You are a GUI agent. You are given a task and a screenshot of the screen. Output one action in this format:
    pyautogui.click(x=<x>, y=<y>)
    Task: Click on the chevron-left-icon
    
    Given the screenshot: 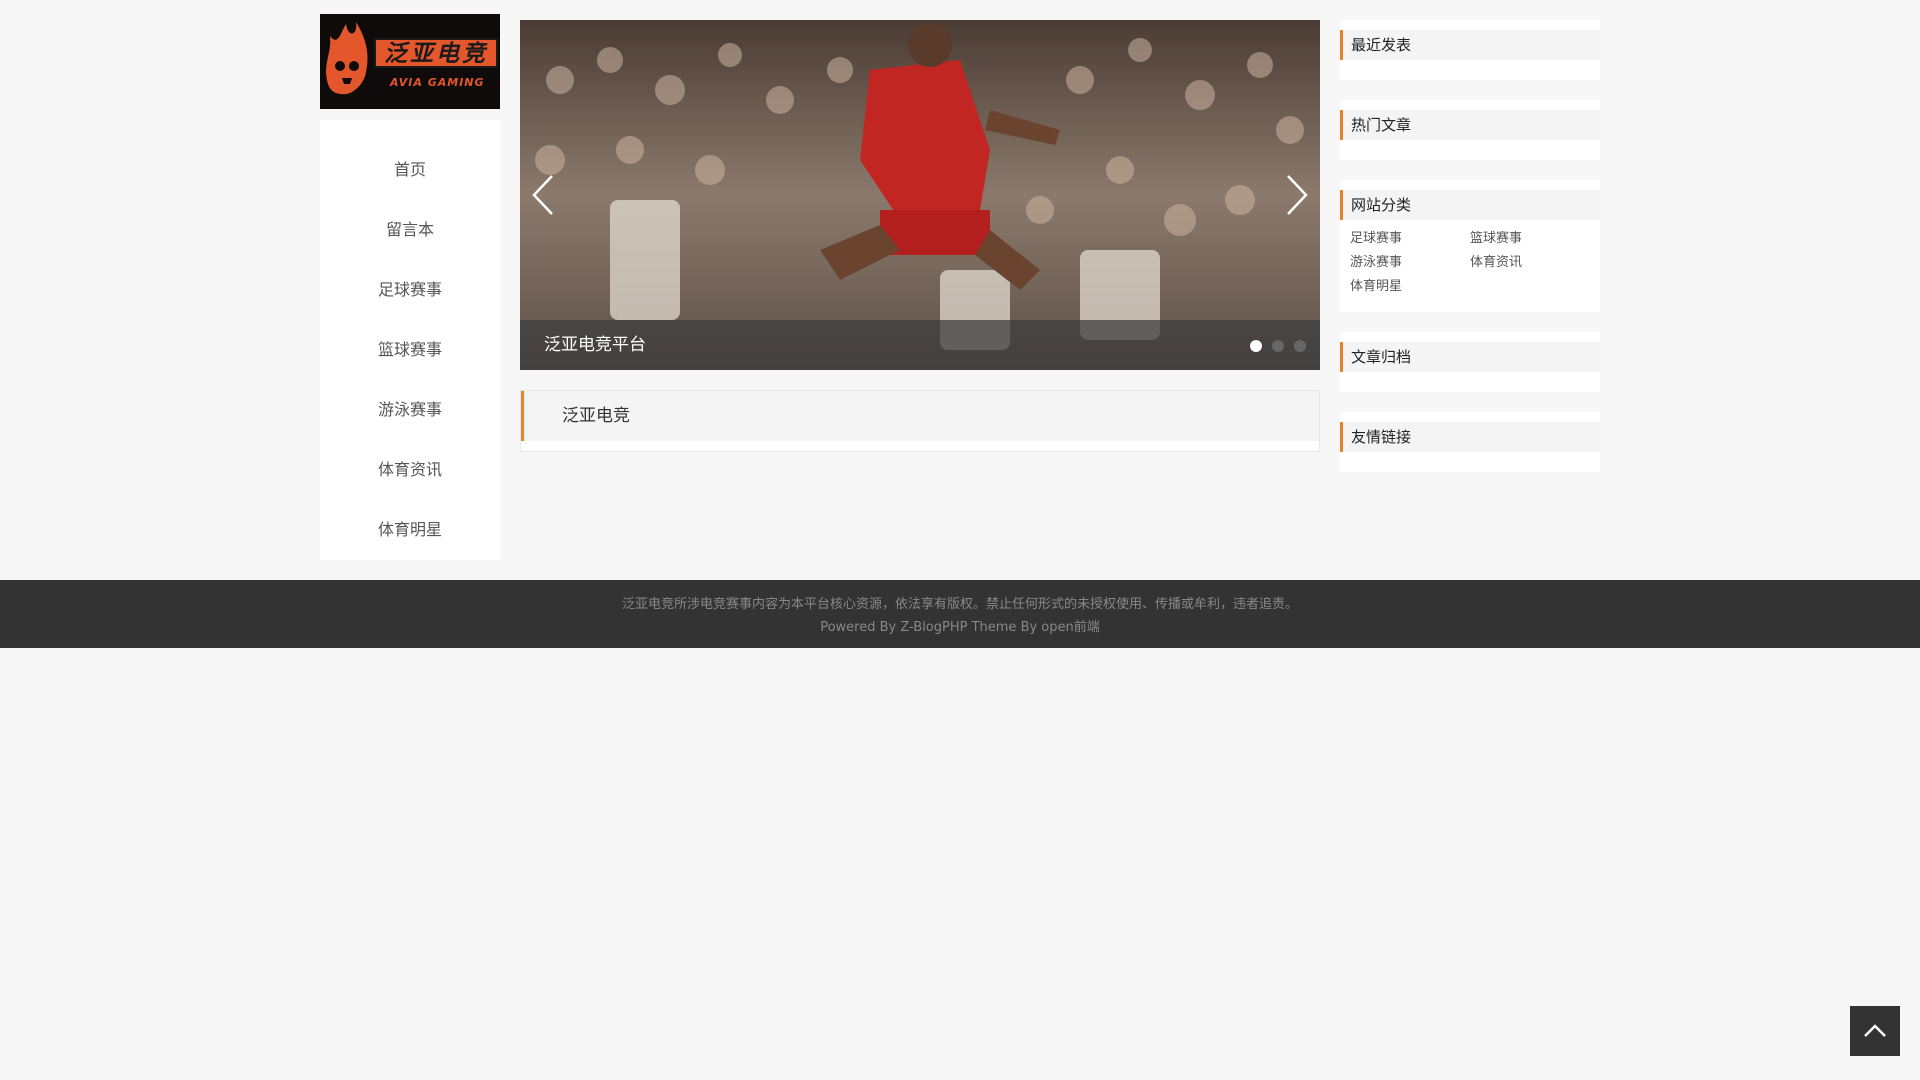 What is the action you would take?
    pyautogui.click(x=542, y=195)
    